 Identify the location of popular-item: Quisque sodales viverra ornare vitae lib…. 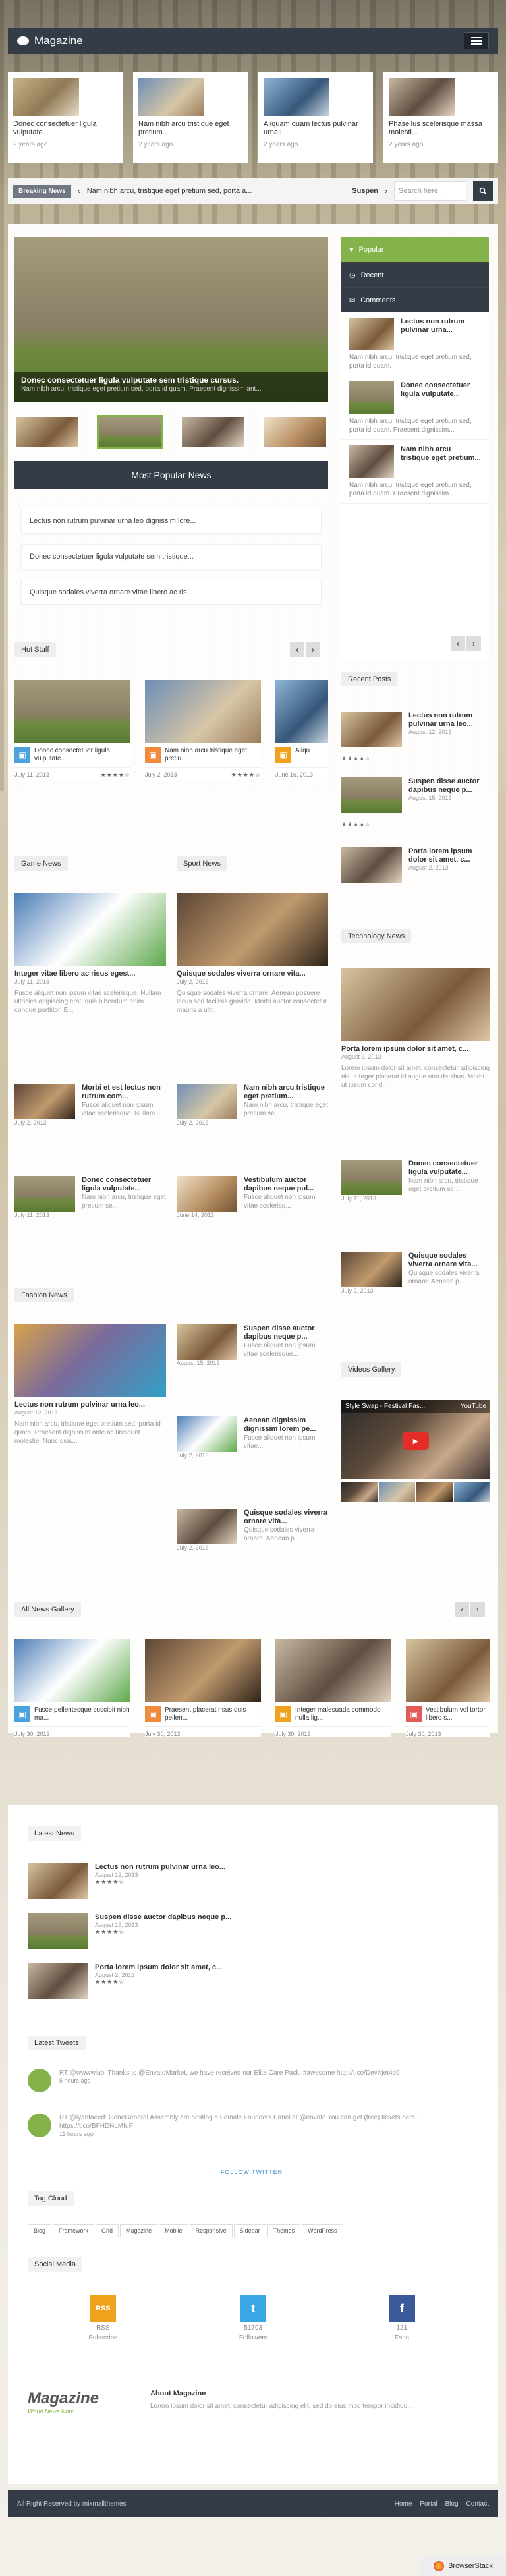
(171, 592).